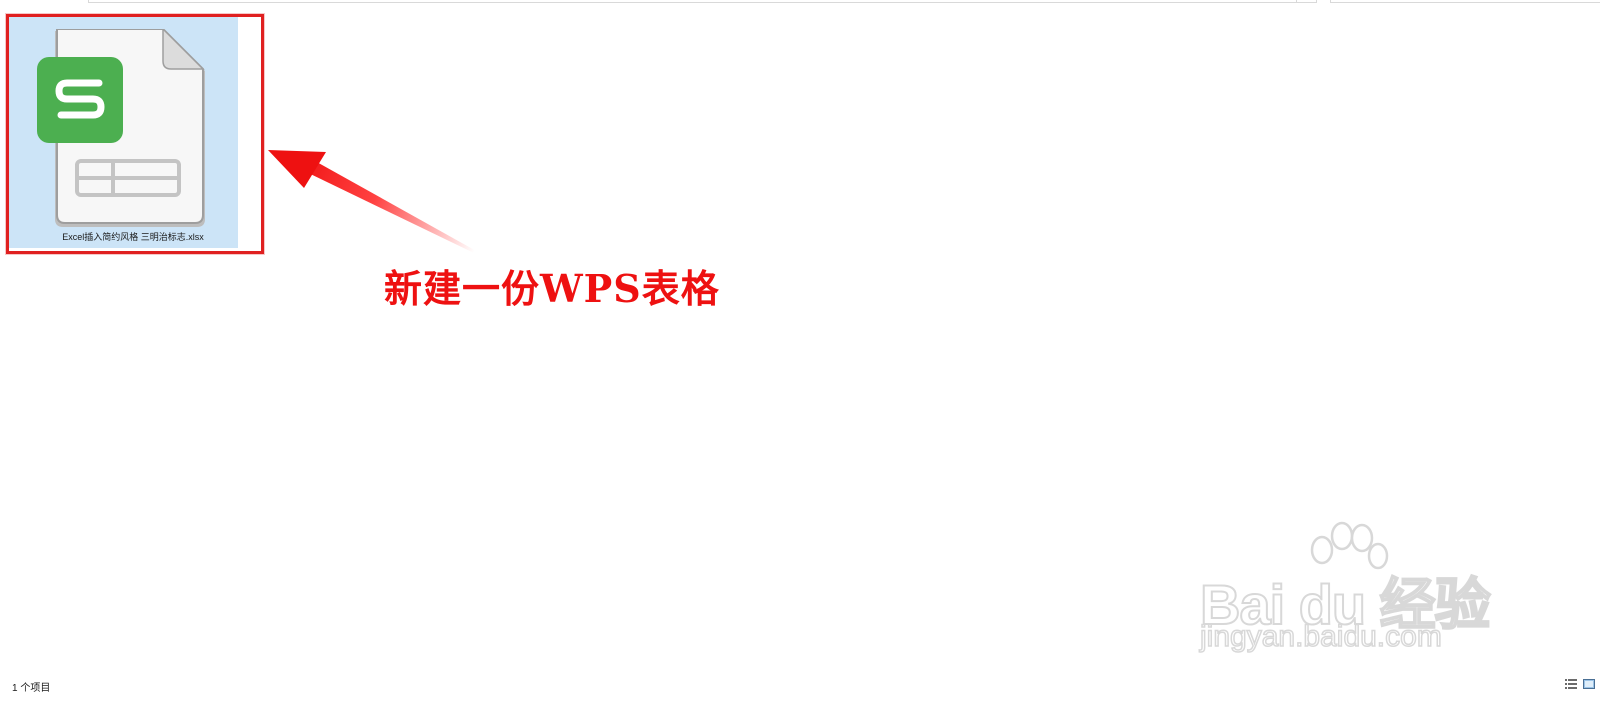 The height and width of the screenshot is (708, 1600). Describe the element at coordinates (552, 288) in the screenshot. I see `annotation-label: 新建一份WPS表格` at that location.